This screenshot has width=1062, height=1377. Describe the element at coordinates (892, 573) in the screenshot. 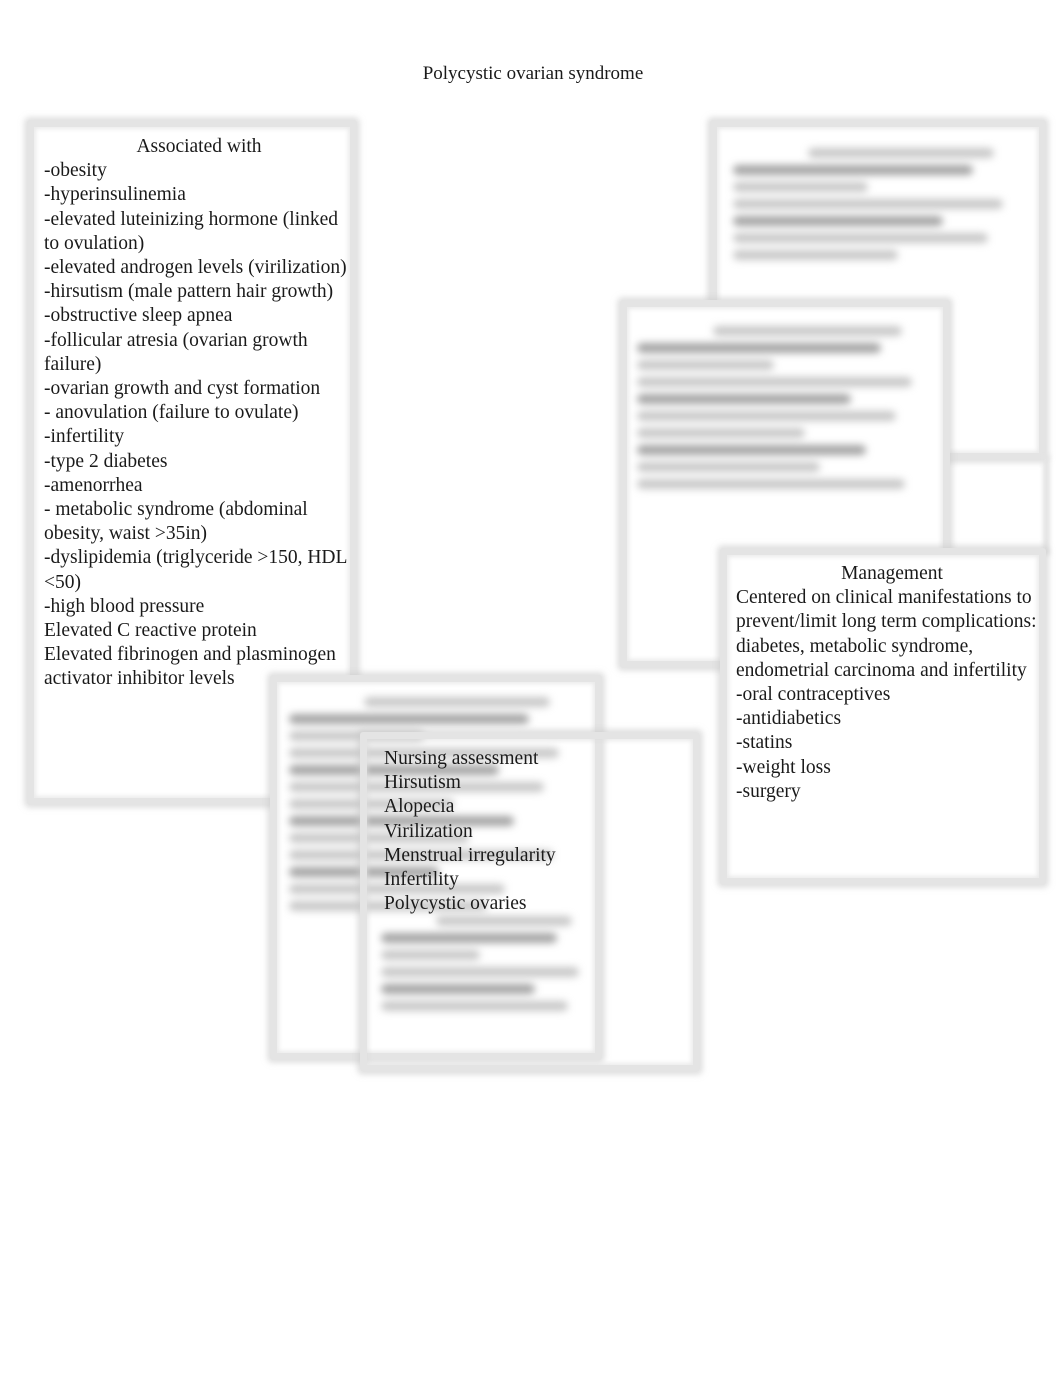

I see `management-heading: Management` at that location.